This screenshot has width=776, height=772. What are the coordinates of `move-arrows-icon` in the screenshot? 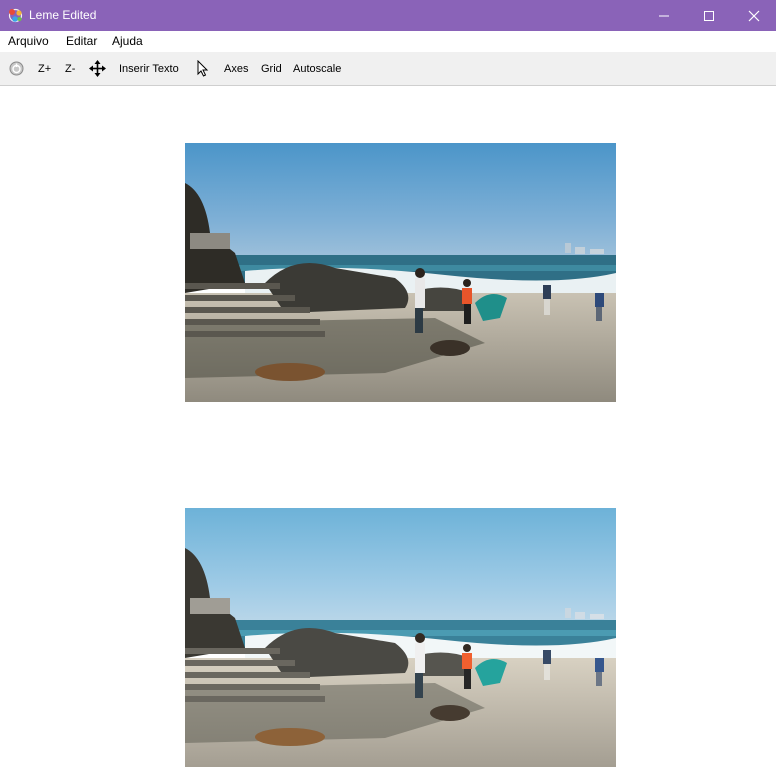 It's located at (97, 70).